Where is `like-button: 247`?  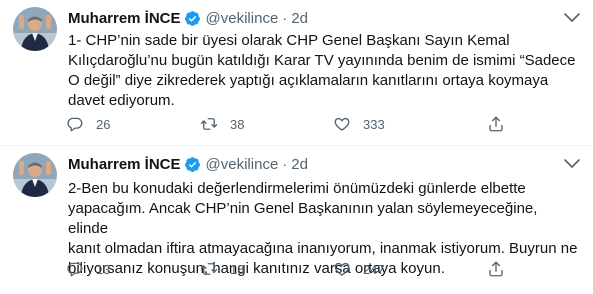
like-button: 247 is located at coordinates (372, 269).